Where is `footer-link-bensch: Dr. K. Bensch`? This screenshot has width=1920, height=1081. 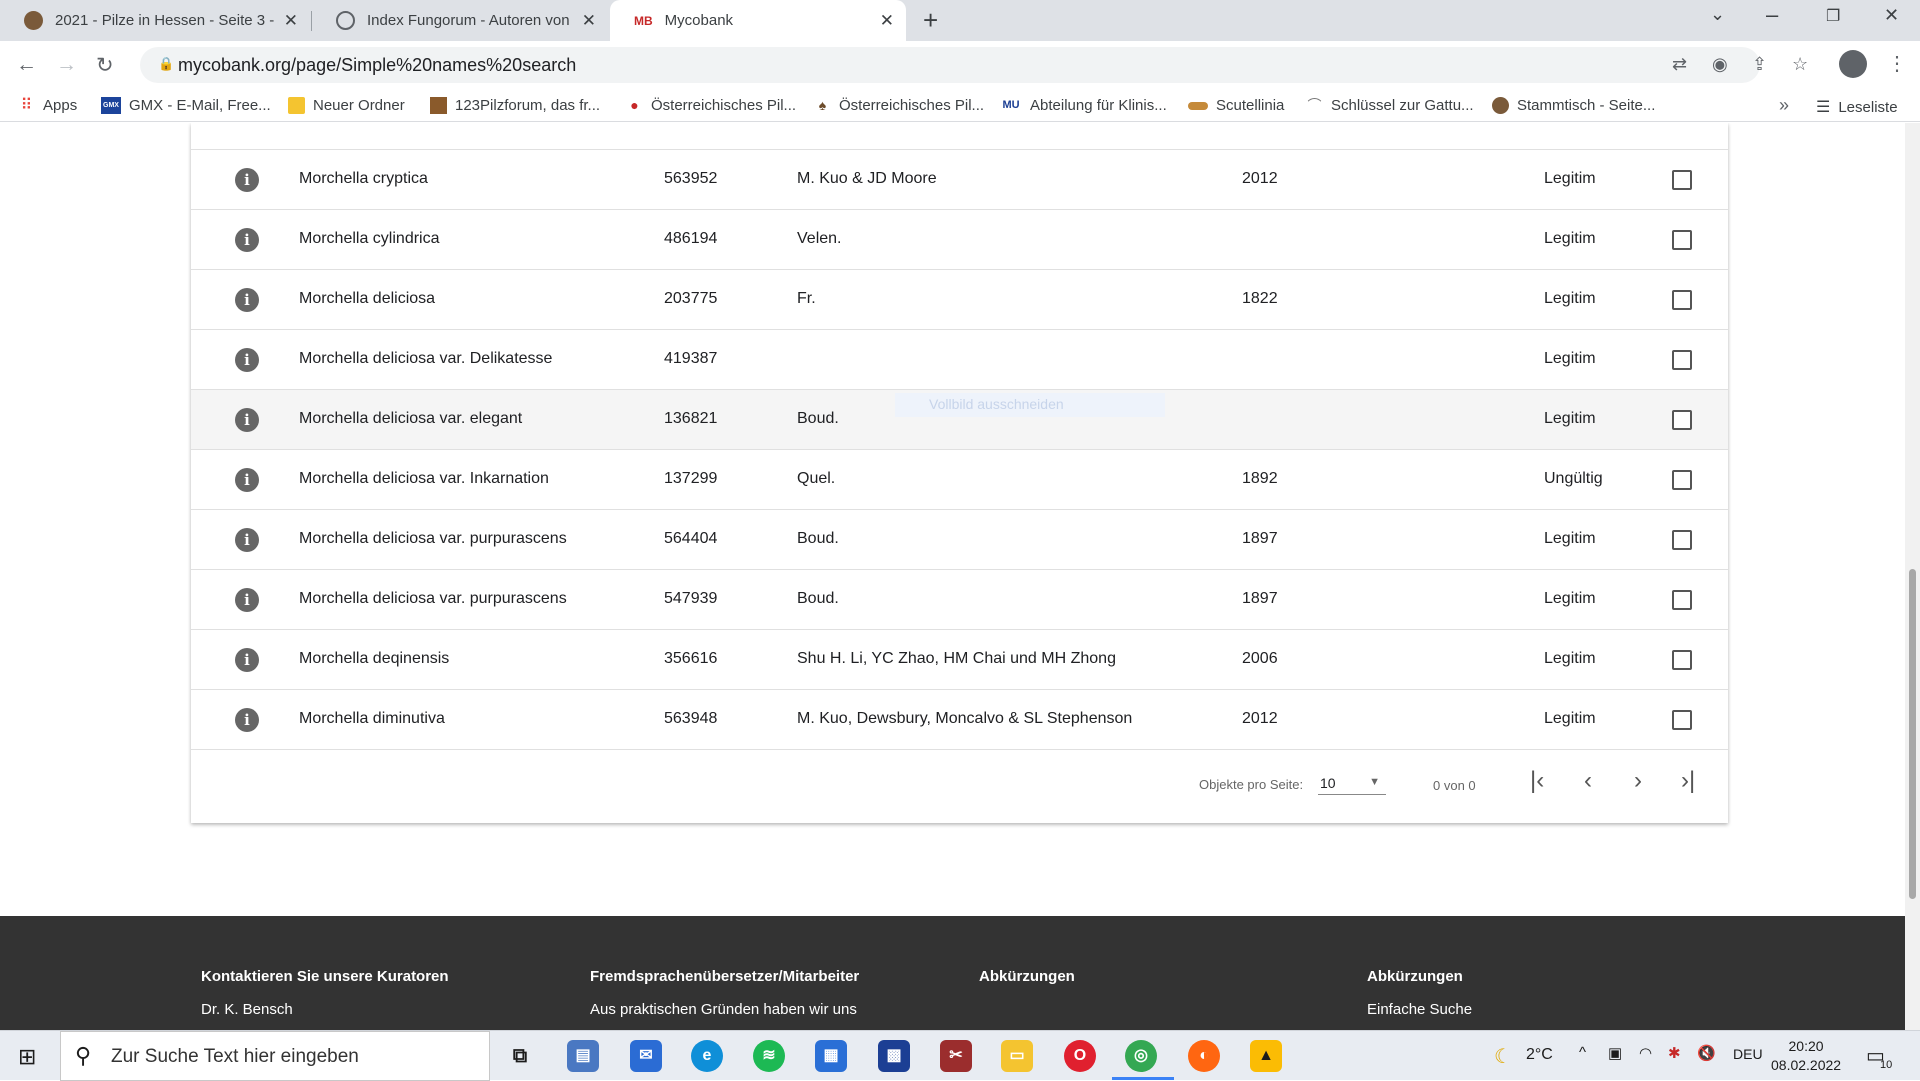 footer-link-bensch: Dr. K. Bensch is located at coordinates (247, 1009).